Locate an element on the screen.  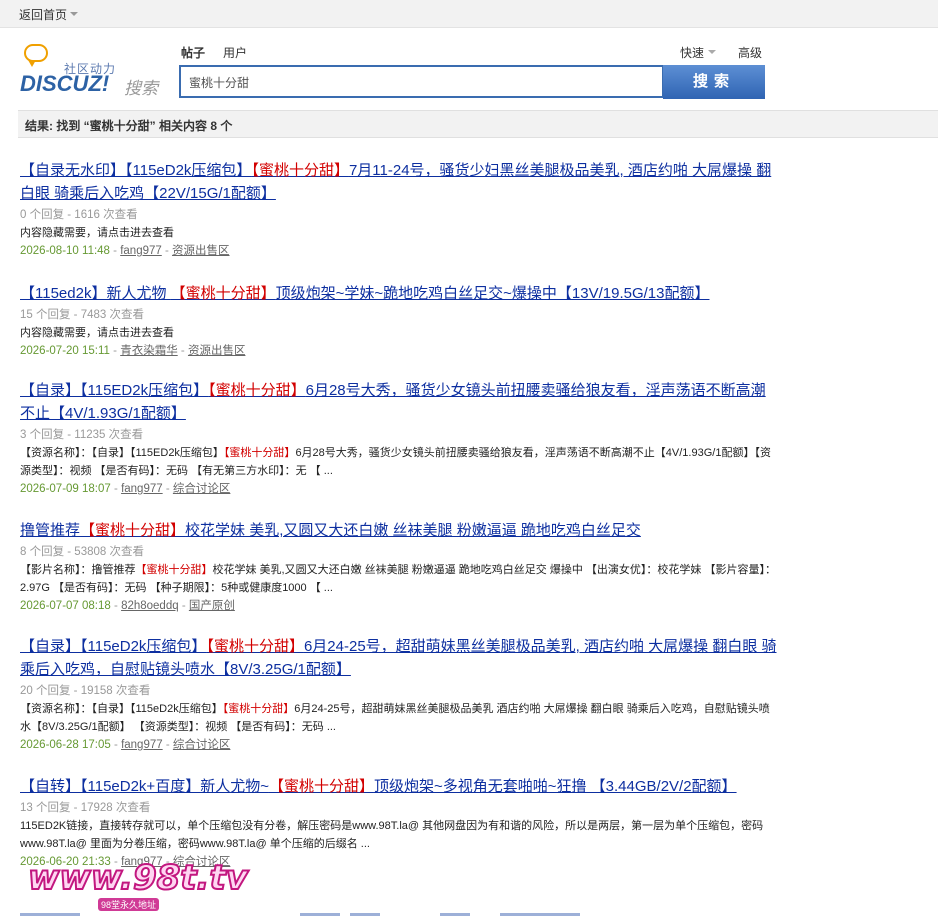
result-date: 2026-08-10 11:48 is located at coordinates (65, 251).